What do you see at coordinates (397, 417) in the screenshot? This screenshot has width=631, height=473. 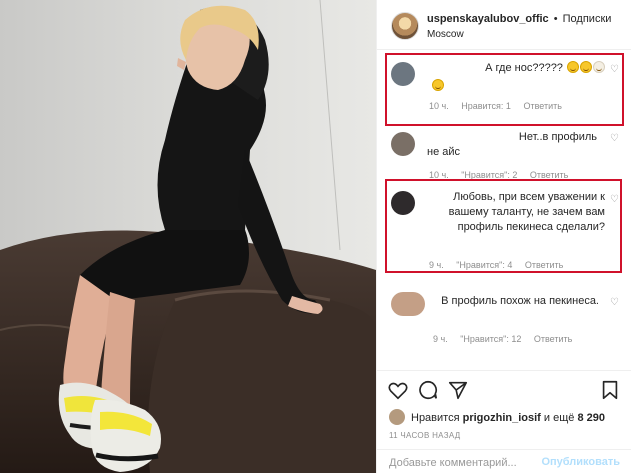 I see `liker-avatar` at bounding box center [397, 417].